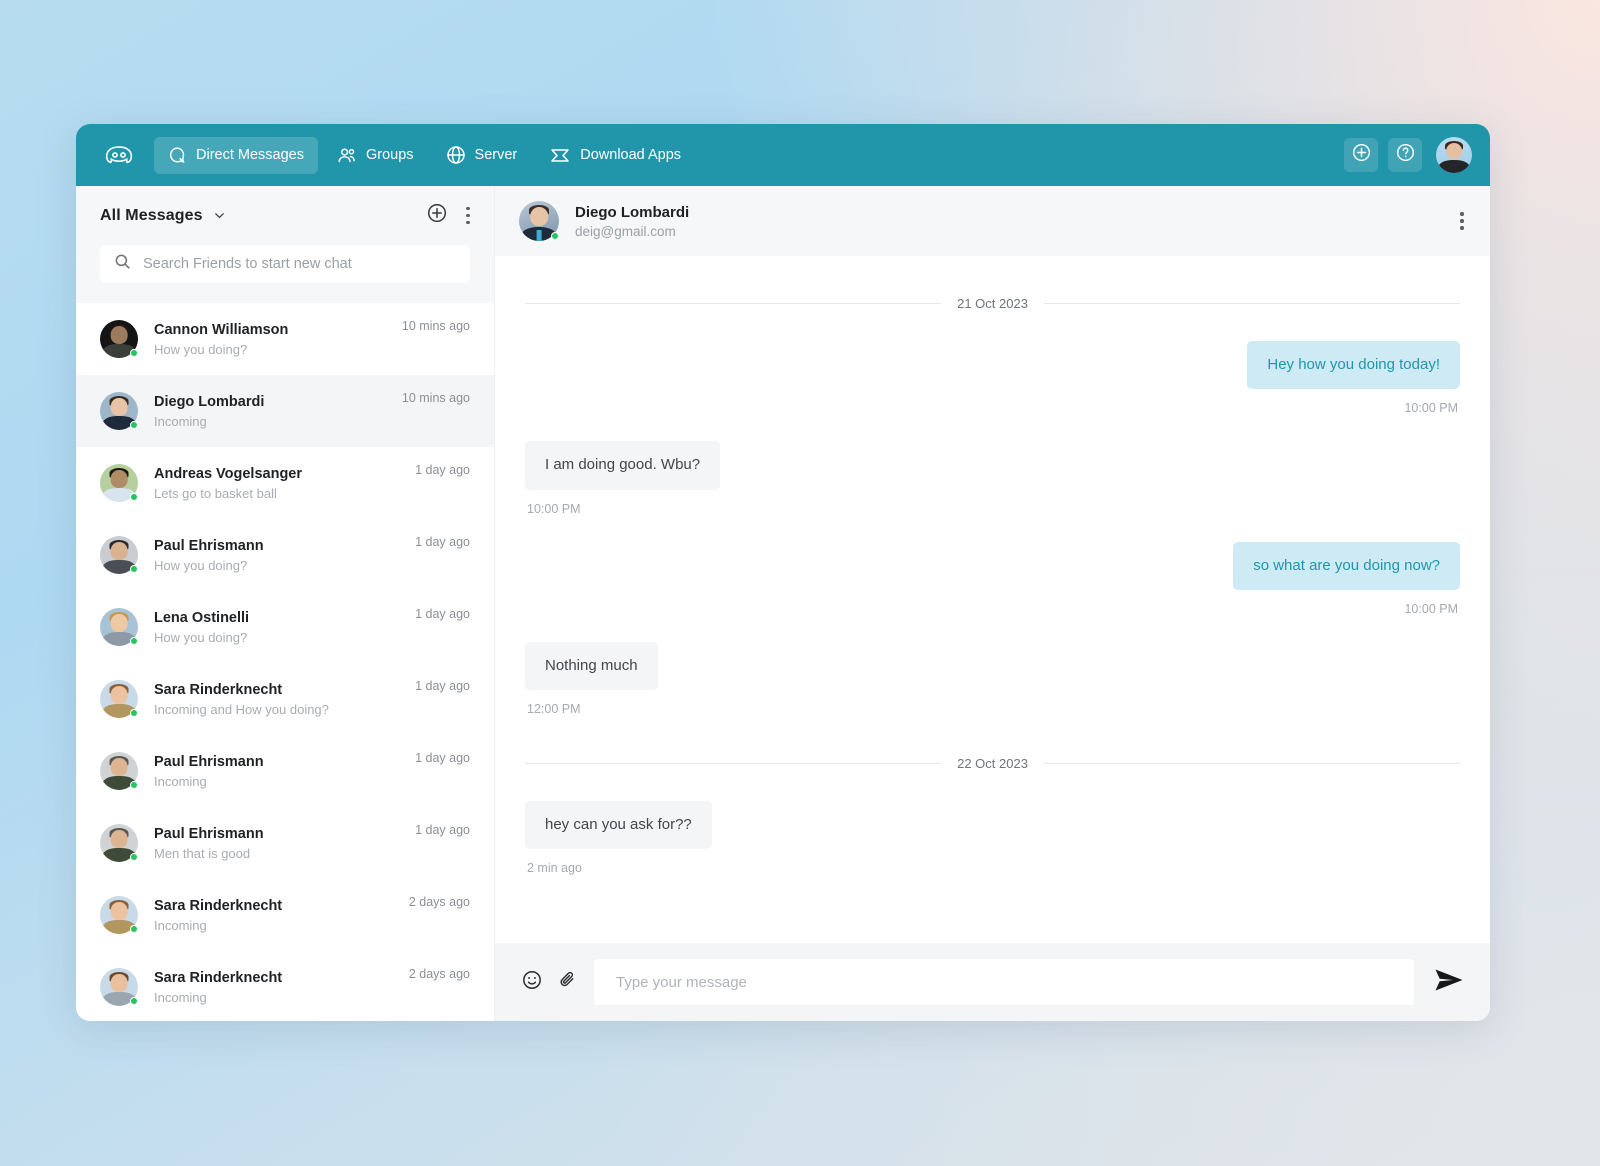  What do you see at coordinates (151, 215) in the screenshot?
I see `messages-filter-label: All Messages` at bounding box center [151, 215].